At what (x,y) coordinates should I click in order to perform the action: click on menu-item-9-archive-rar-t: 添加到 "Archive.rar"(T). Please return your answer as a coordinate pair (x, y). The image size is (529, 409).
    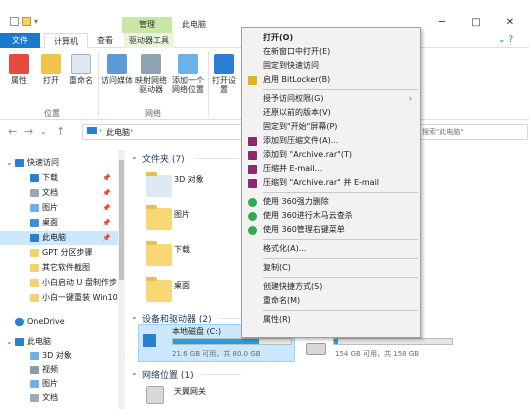
    Looking at the image, I should click on (331, 155).